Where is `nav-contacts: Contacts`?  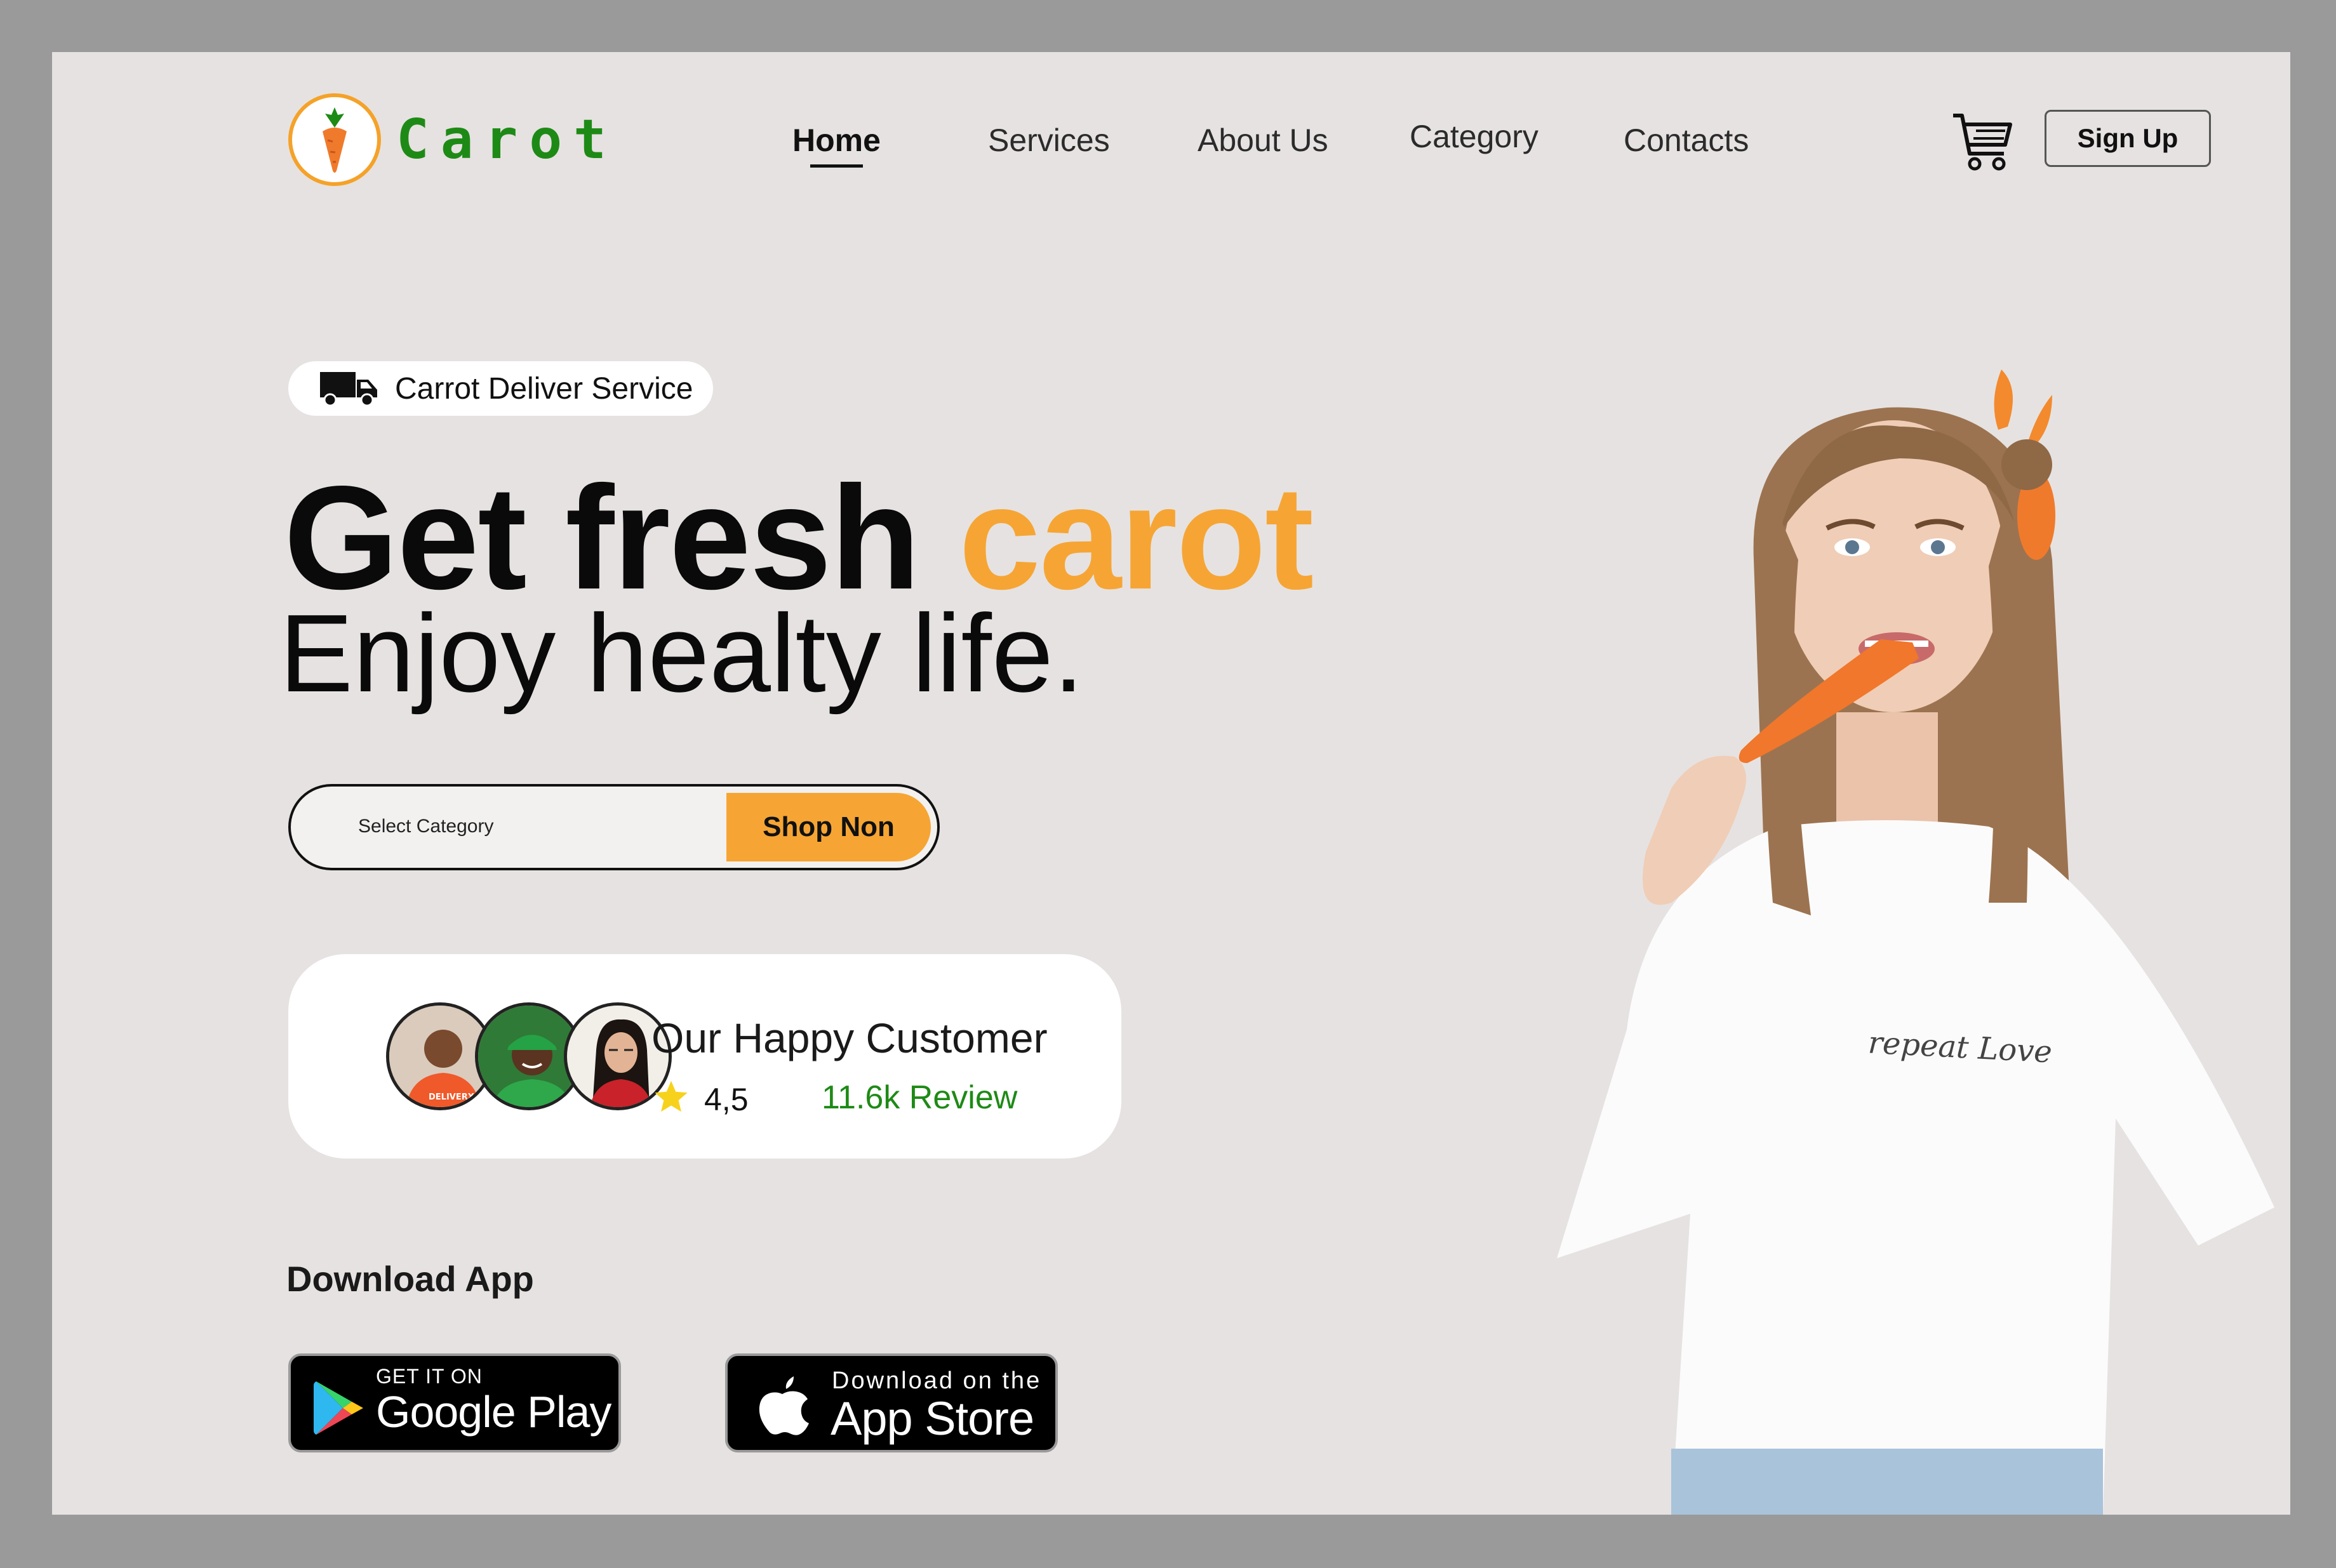 nav-contacts: Contacts is located at coordinates (1686, 140).